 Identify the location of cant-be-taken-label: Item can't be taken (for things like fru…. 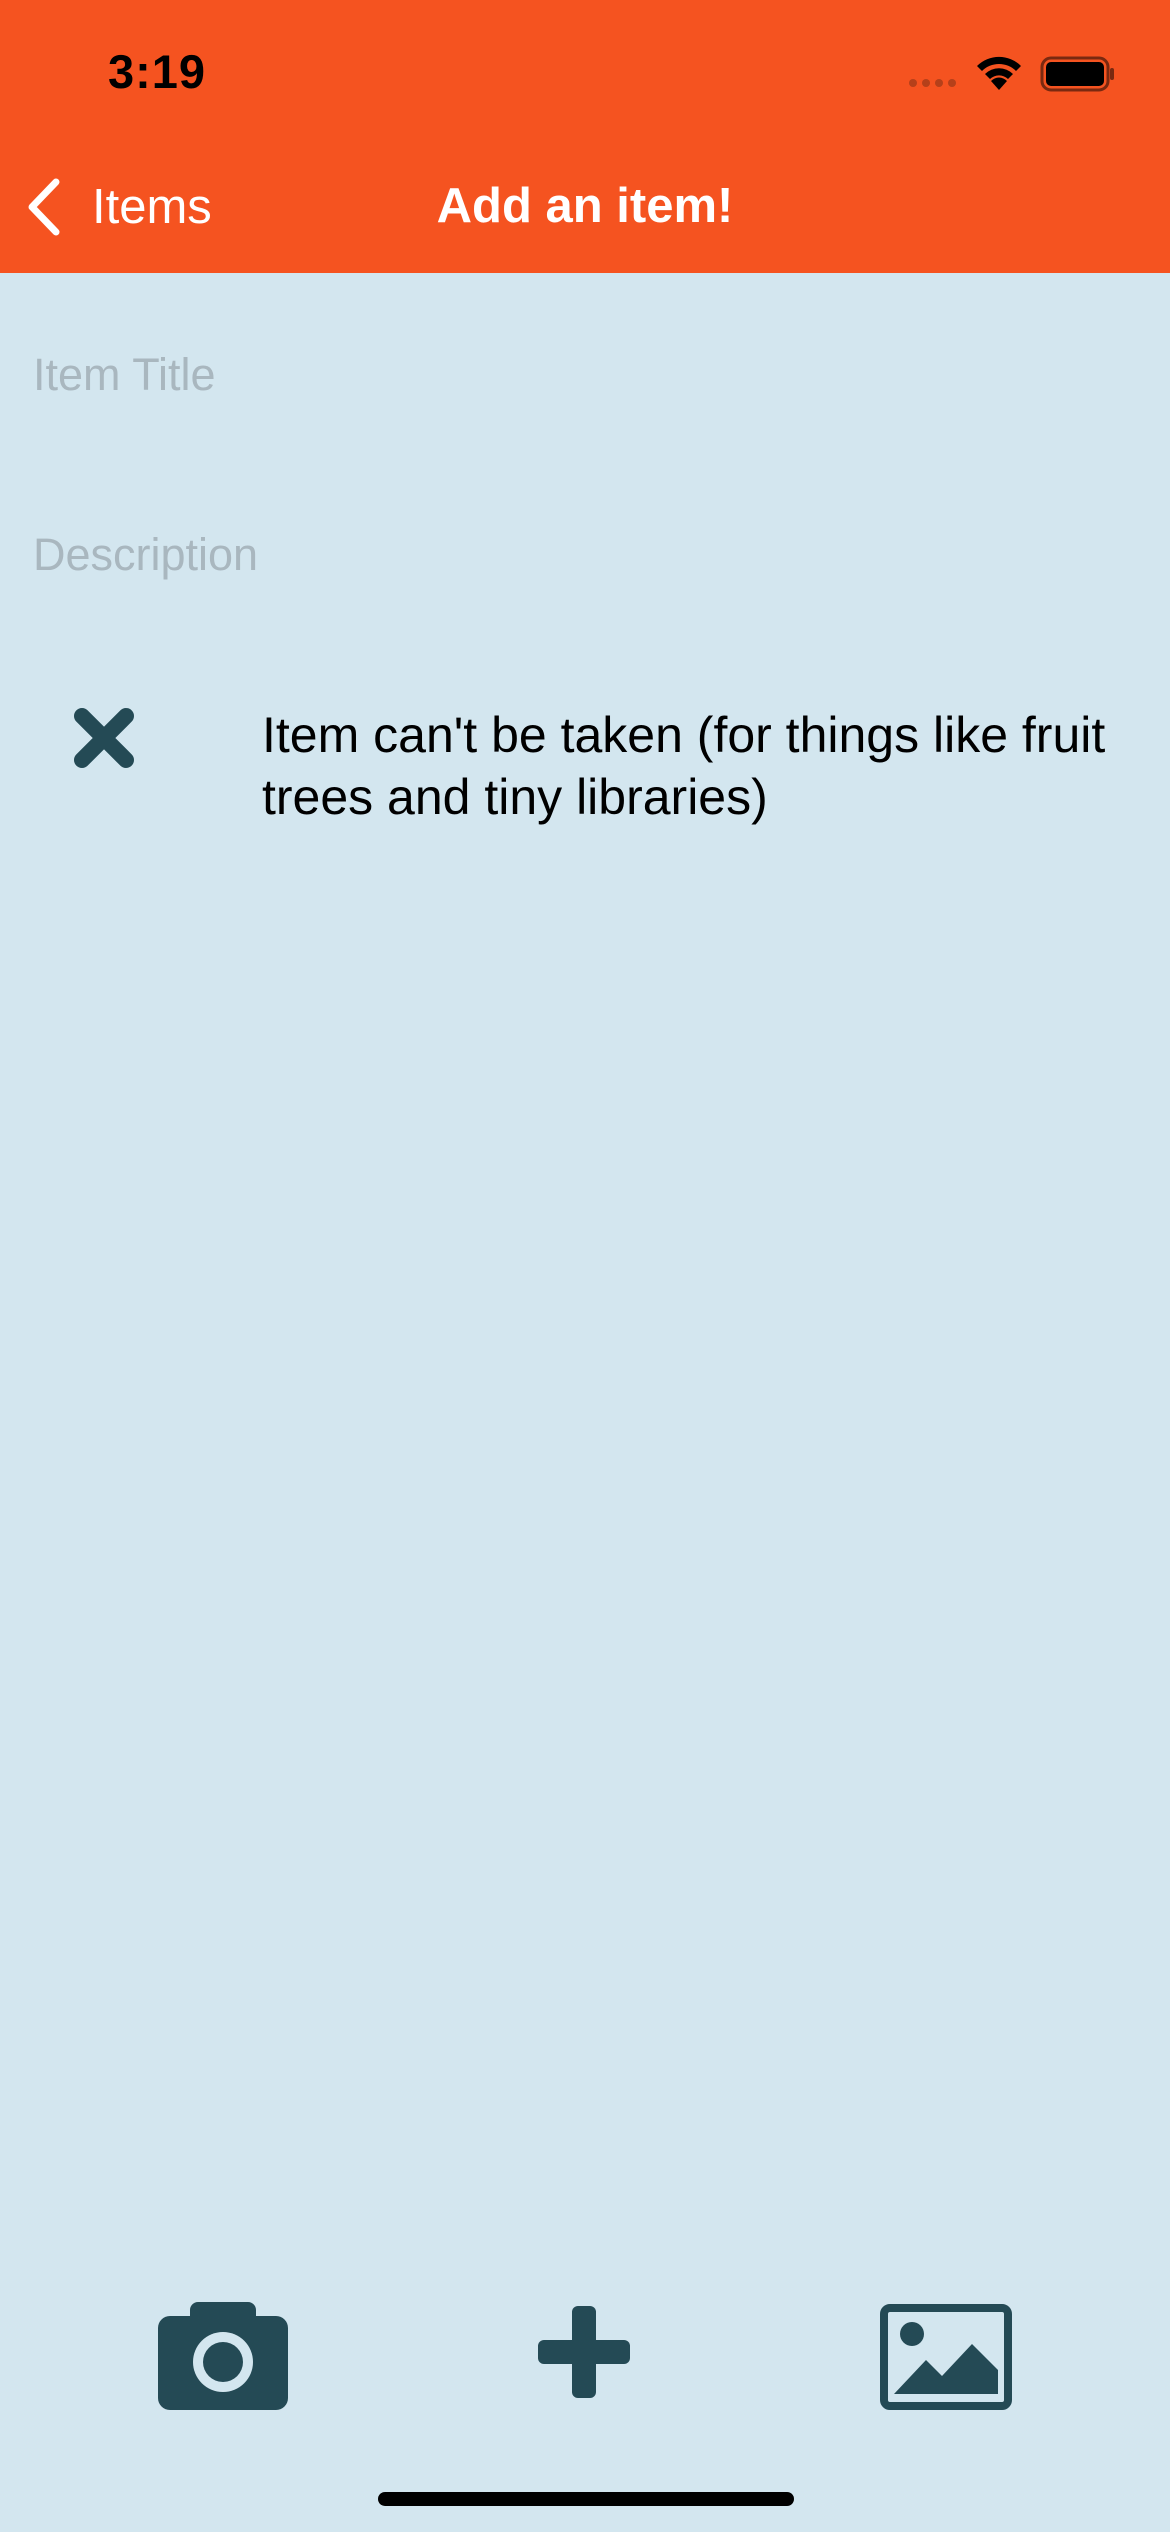
(684, 766).